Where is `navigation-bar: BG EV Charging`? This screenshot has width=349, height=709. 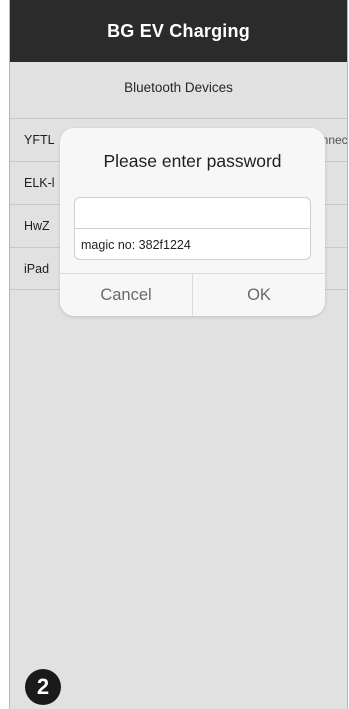
navigation-bar: BG EV Charging is located at coordinates (178, 31).